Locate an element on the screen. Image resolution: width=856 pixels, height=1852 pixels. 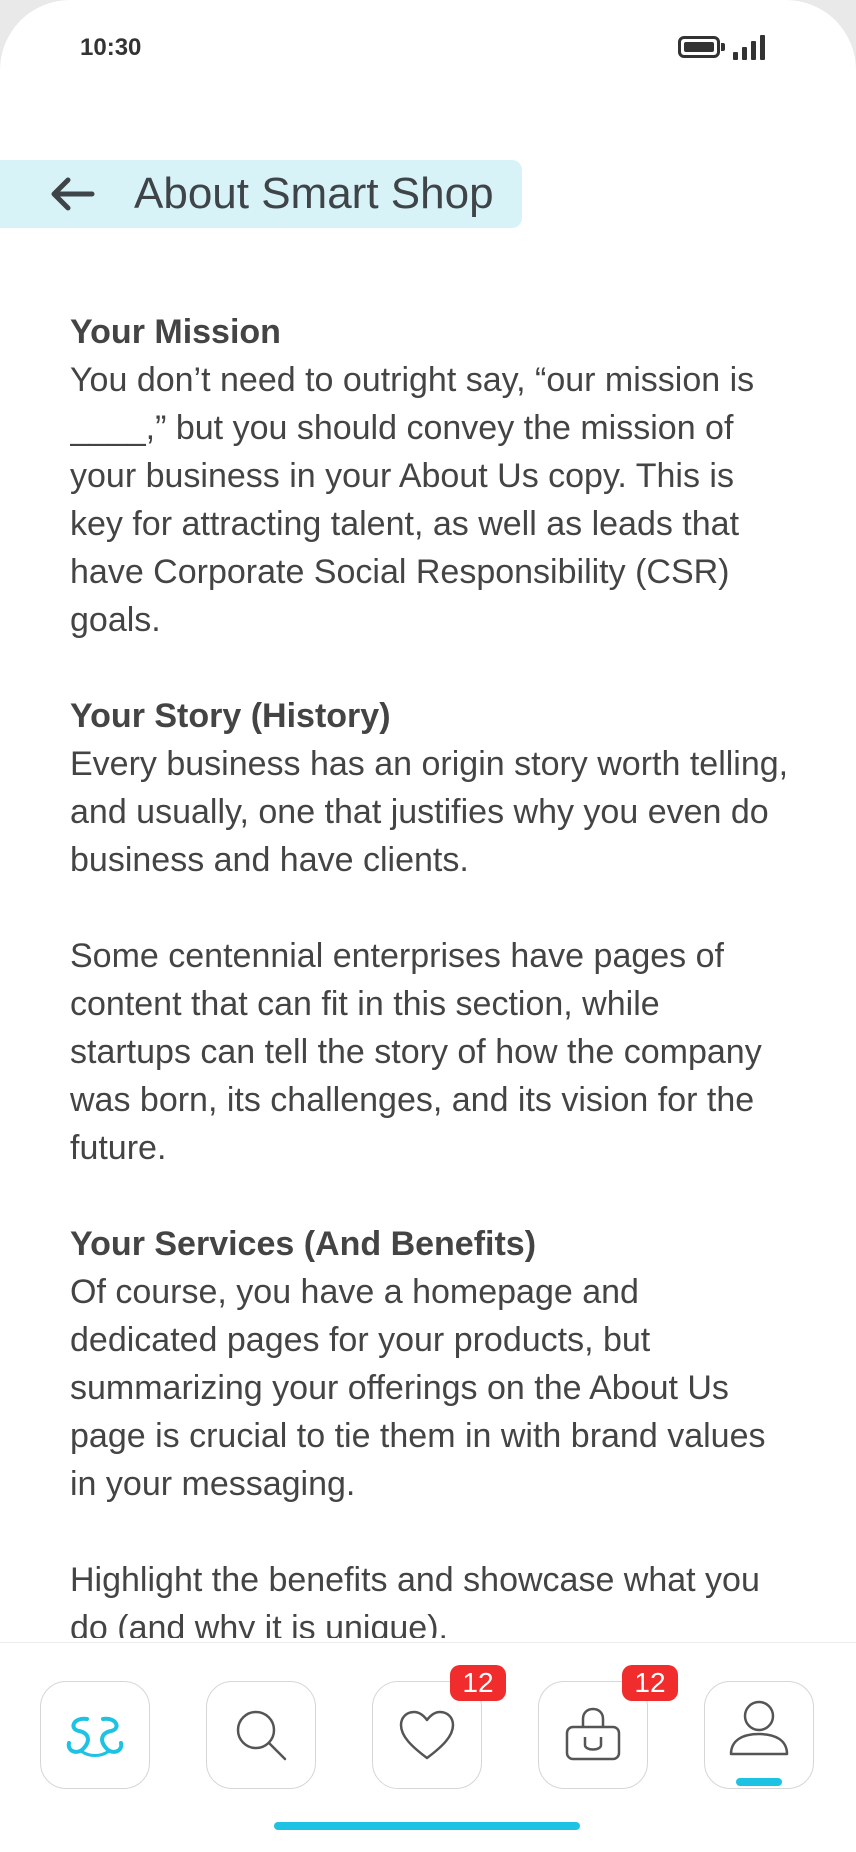
nav-home-button is located at coordinates (95, 1735).